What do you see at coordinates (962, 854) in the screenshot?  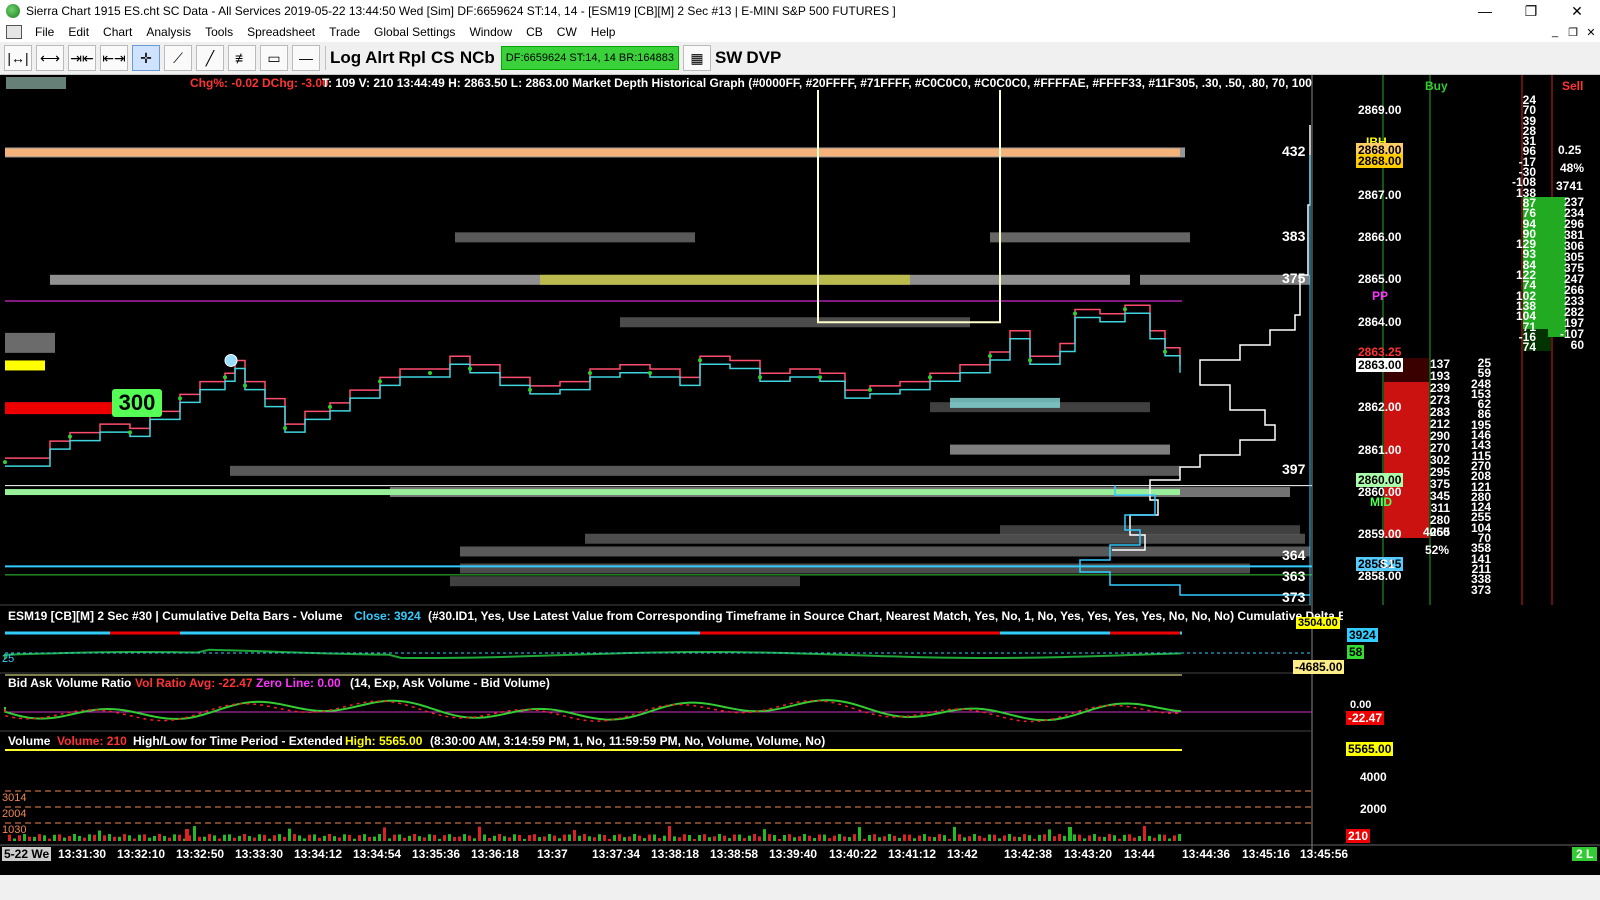 I see `time-axis-label: 13:42` at bounding box center [962, 854].